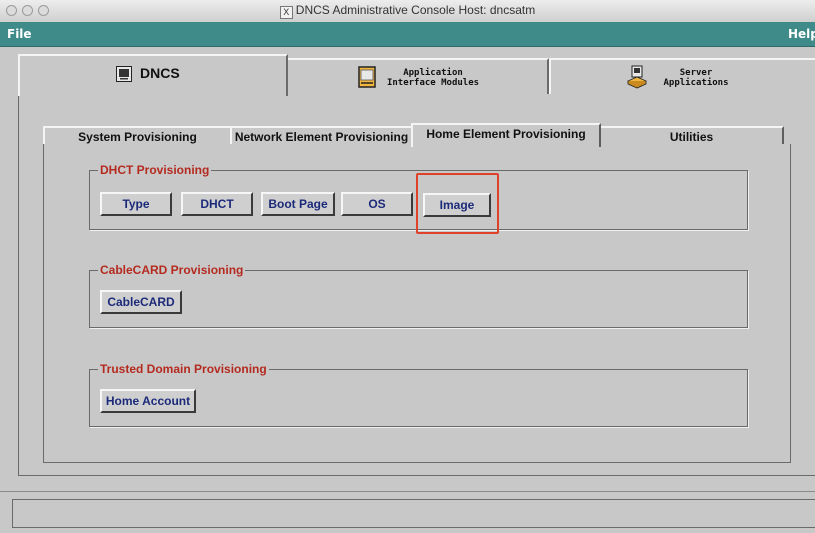 Image resolution: width=815 pixels, height=533 pixels. I want to click on tab-dncs: DNCS, so click(153, 75).